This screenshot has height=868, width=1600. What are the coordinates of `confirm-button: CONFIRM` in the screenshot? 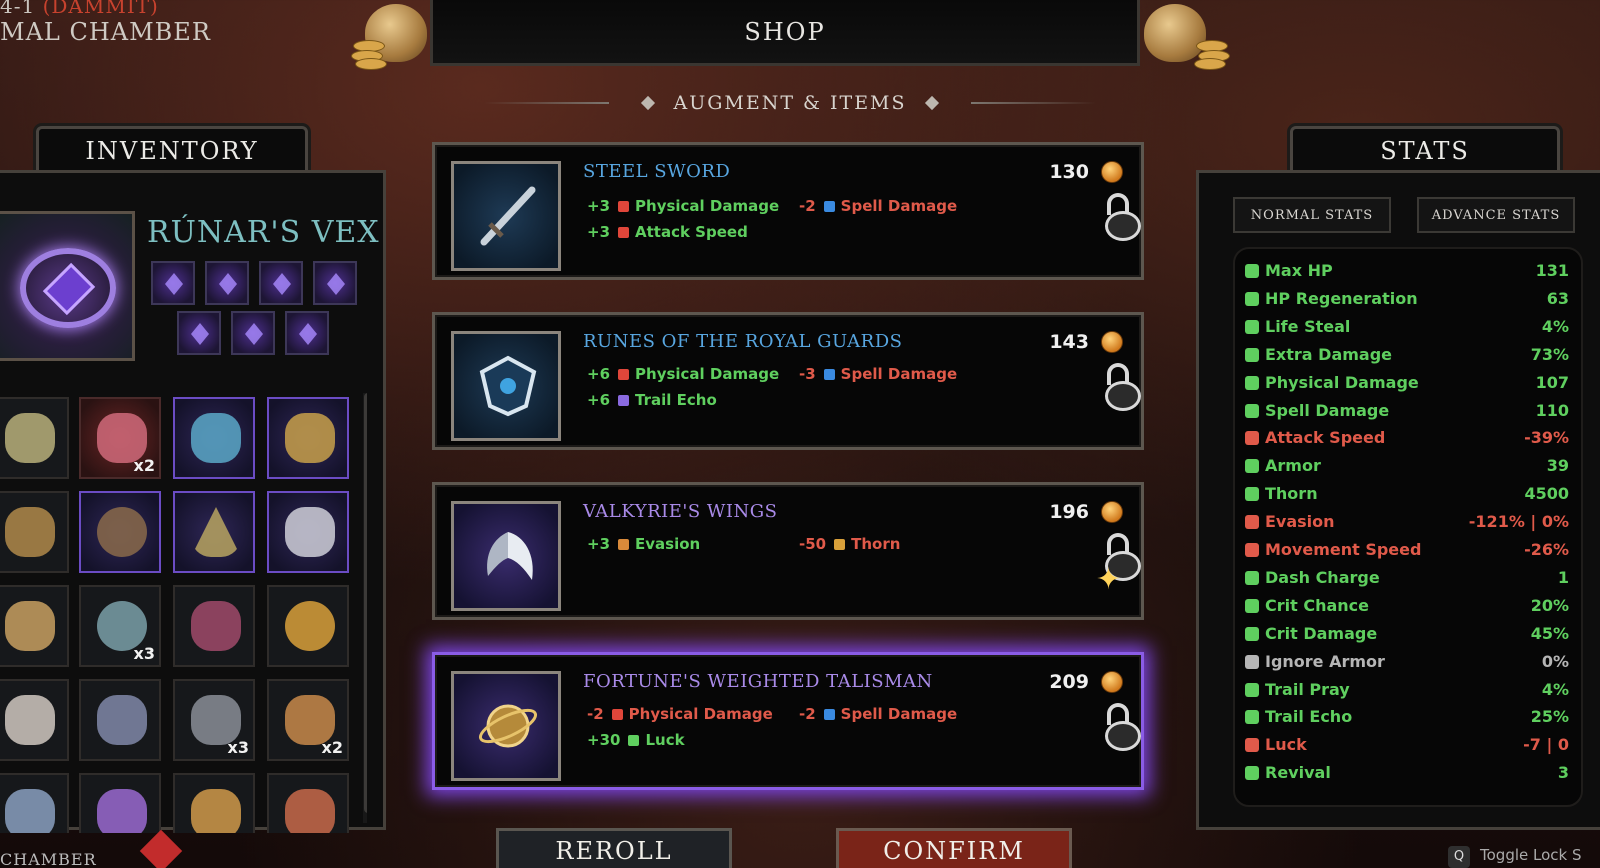 It's located at (954, 848).